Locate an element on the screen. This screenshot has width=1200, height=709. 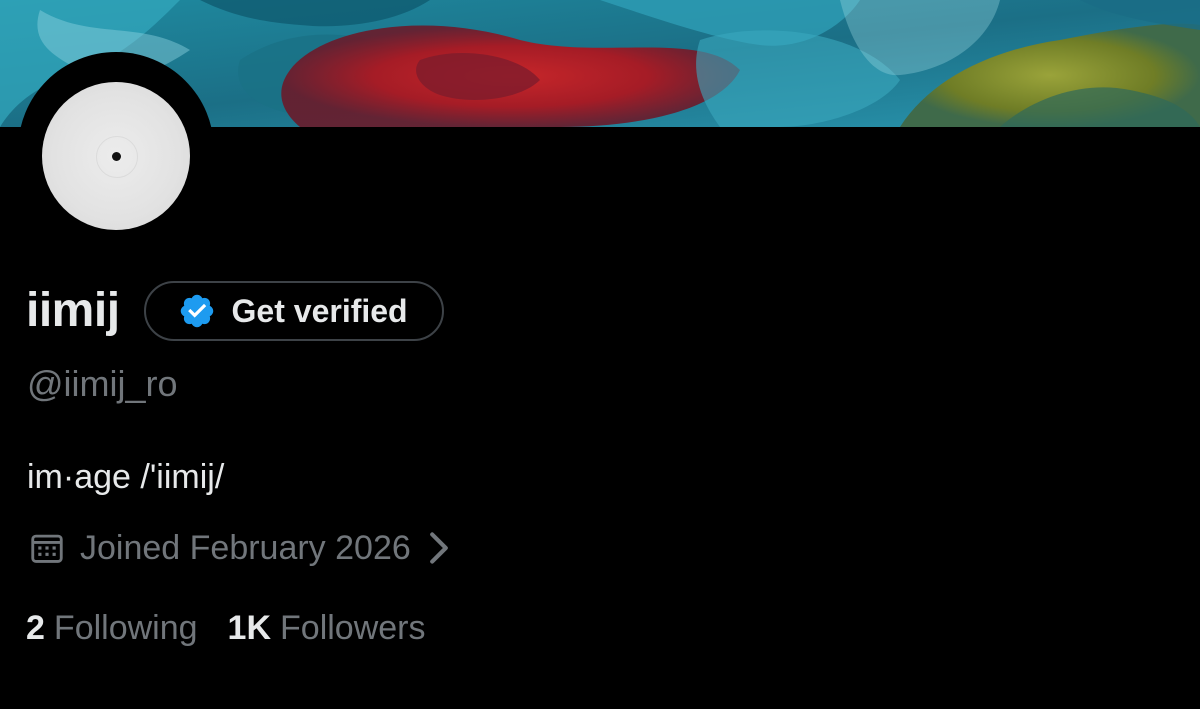
following-label: Following is located at coordinates (125, 628).